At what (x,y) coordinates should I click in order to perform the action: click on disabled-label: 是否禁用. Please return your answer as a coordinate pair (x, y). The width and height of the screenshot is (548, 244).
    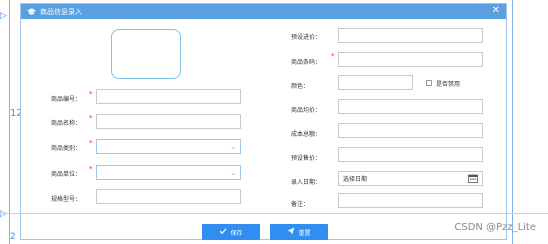
    Looking at the image, I should click on (448, 84).